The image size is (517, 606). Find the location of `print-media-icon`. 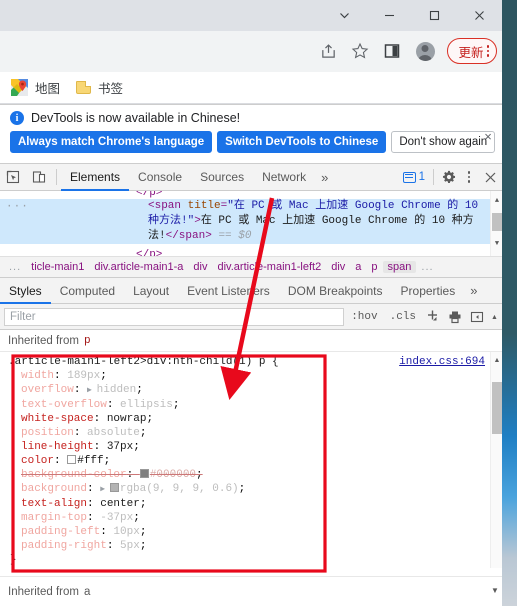

print-media-icon is located at coordinates (455, 317).